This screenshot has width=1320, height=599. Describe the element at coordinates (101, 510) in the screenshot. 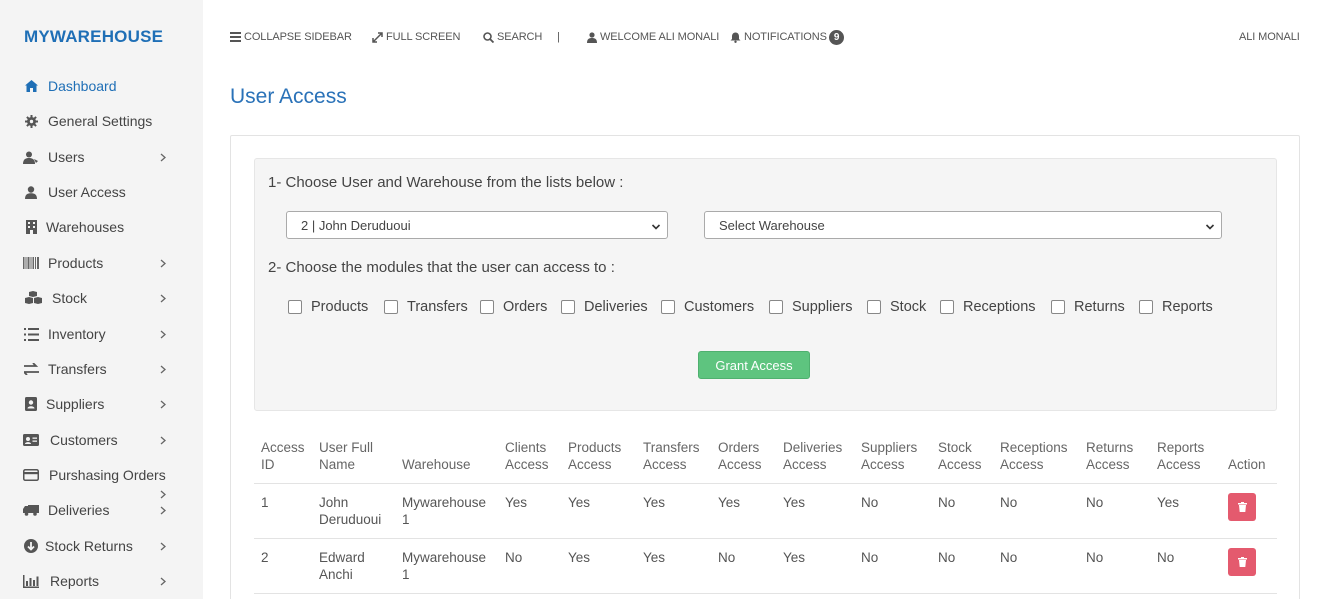

I see `sidebar-item-deliveries: Deliveries` at that location.